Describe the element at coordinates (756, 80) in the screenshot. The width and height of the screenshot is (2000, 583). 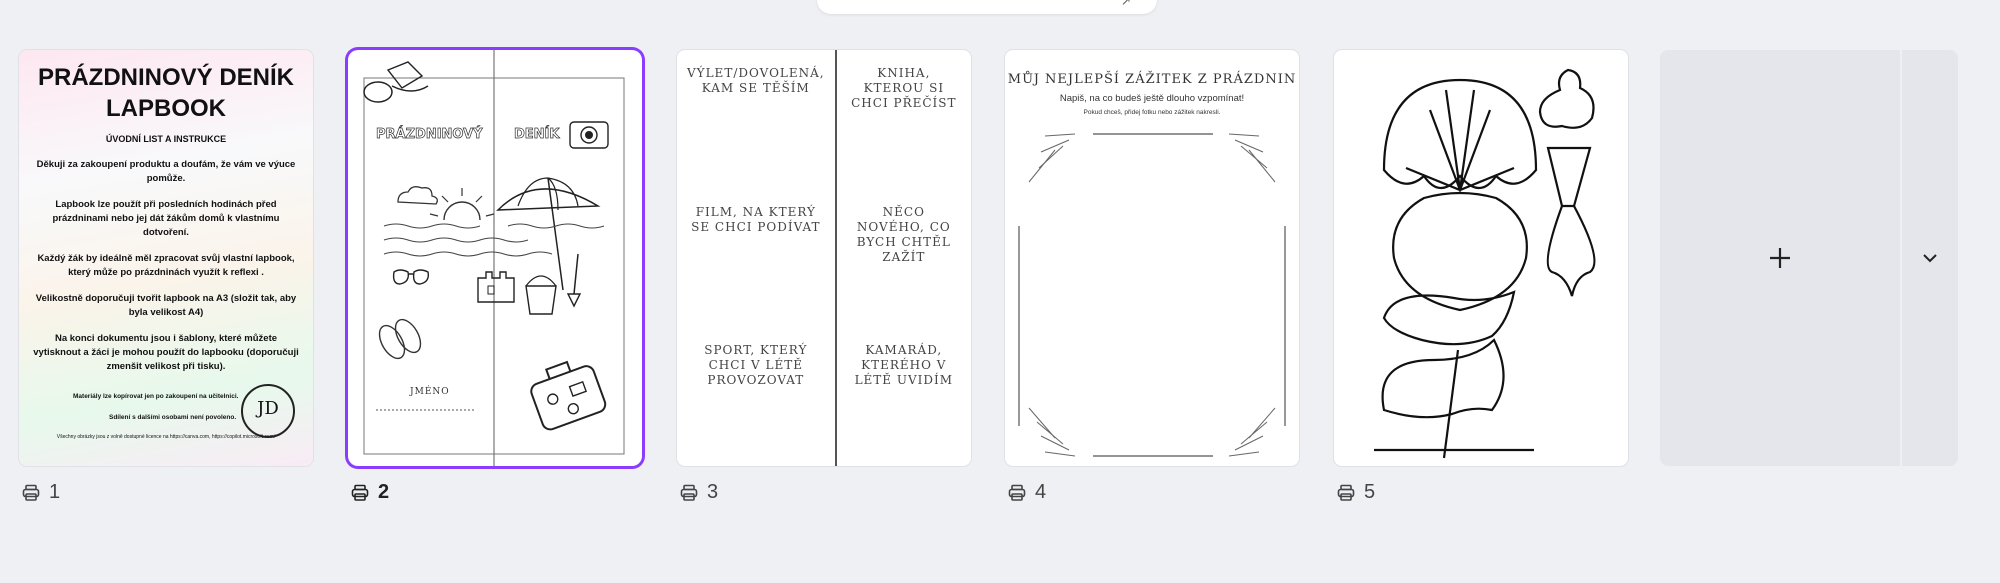
I see `page3-cell: VÝLET/DOVOLENÁ, KAM SE TĚŠÍM` at that location.